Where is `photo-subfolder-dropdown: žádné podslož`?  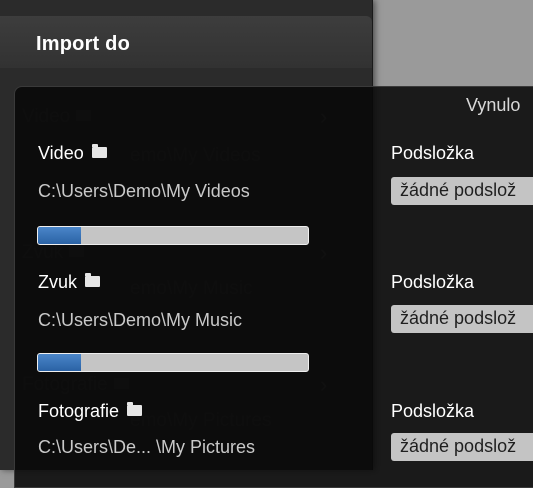 photo-subfolder-dropdown: žádné podslož is located at coordinates (462, 447).